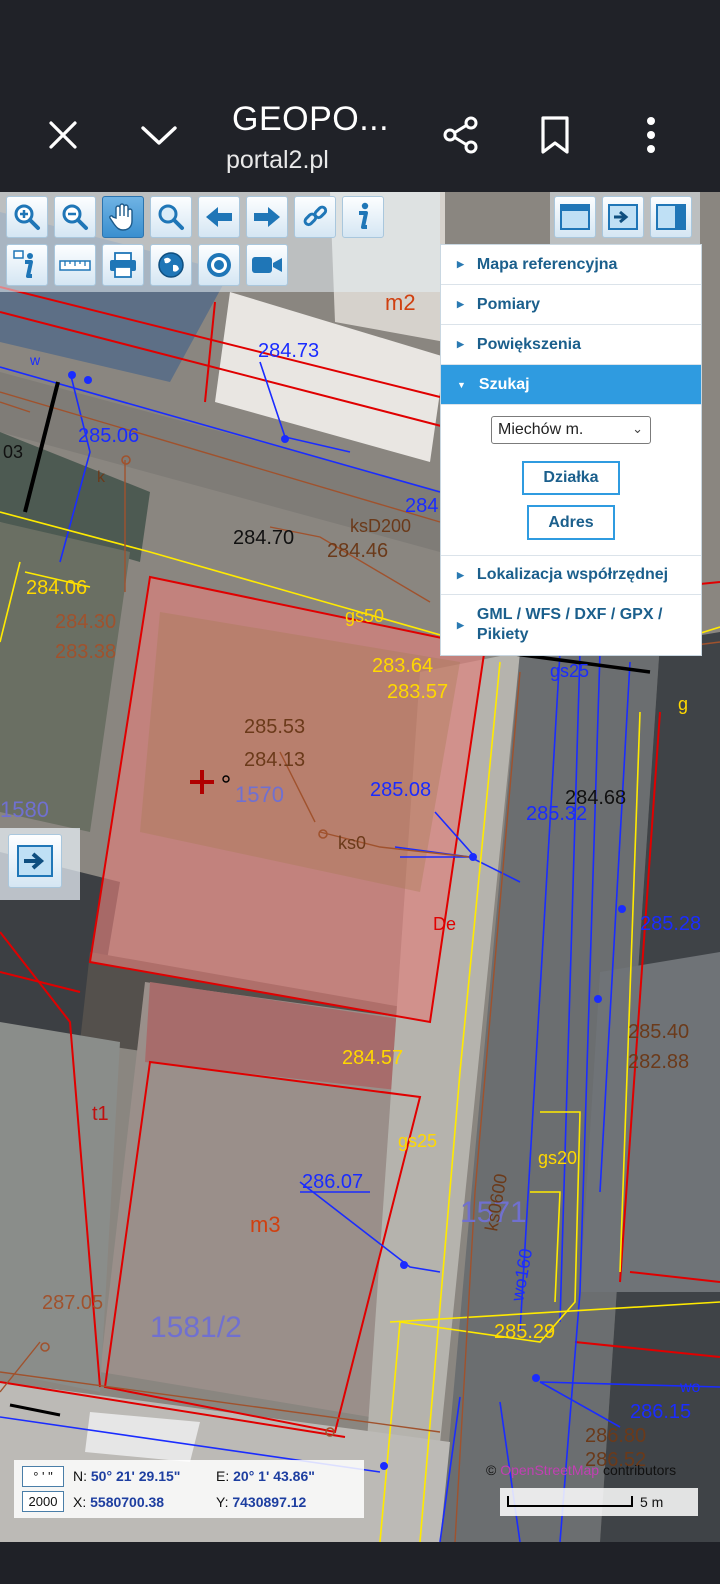  I want to click on panel-item-mapa-referencyjna: ▶ Mapa referencyjna, so click(571, 265).